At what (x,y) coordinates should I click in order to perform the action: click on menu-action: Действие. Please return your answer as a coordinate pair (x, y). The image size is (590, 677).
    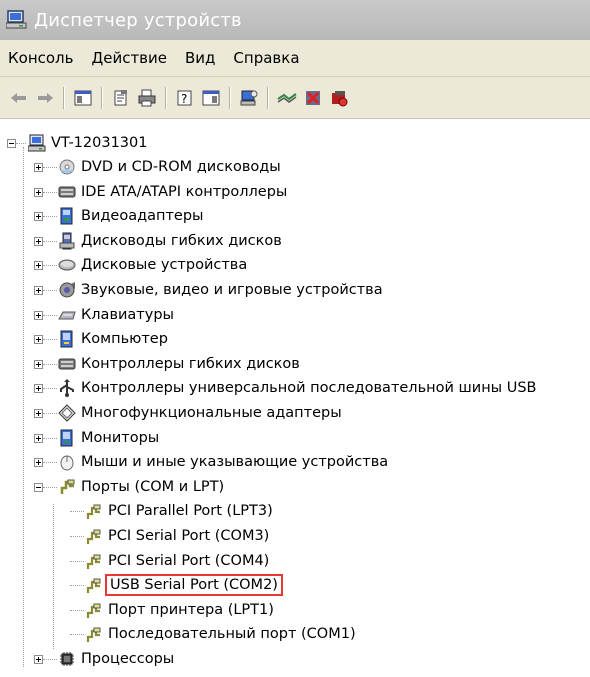
    Looking at the image, I should click on (130, 58).